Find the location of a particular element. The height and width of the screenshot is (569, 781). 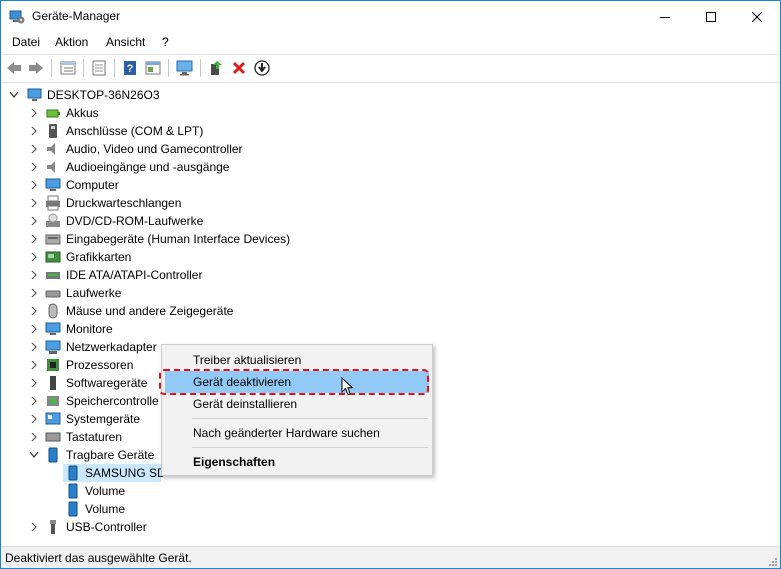

help-button: ? is located at coordinates (130, 68).